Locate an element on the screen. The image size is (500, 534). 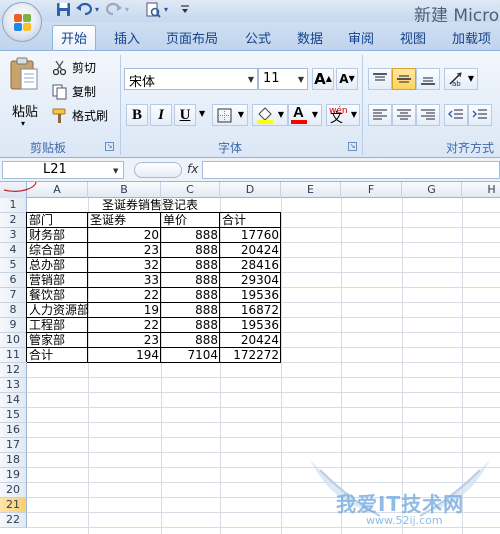
tab-data: 数据 is located at coordinates (310, 37).